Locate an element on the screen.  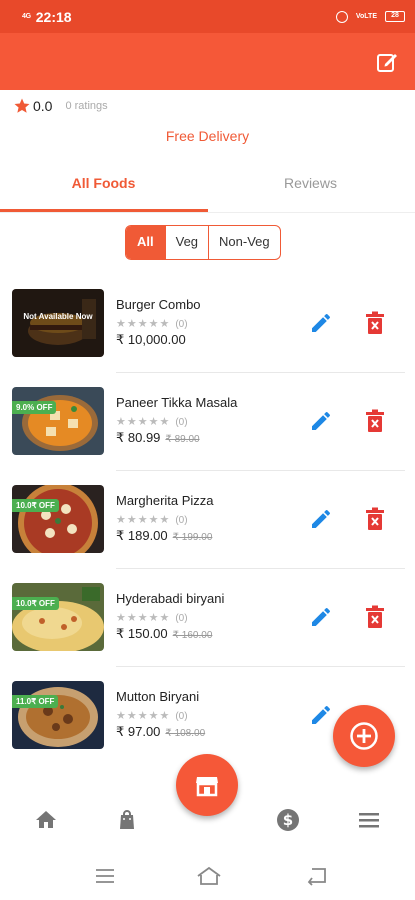
original-price: ₹ 160.00 is located at coordinates (192, 635).